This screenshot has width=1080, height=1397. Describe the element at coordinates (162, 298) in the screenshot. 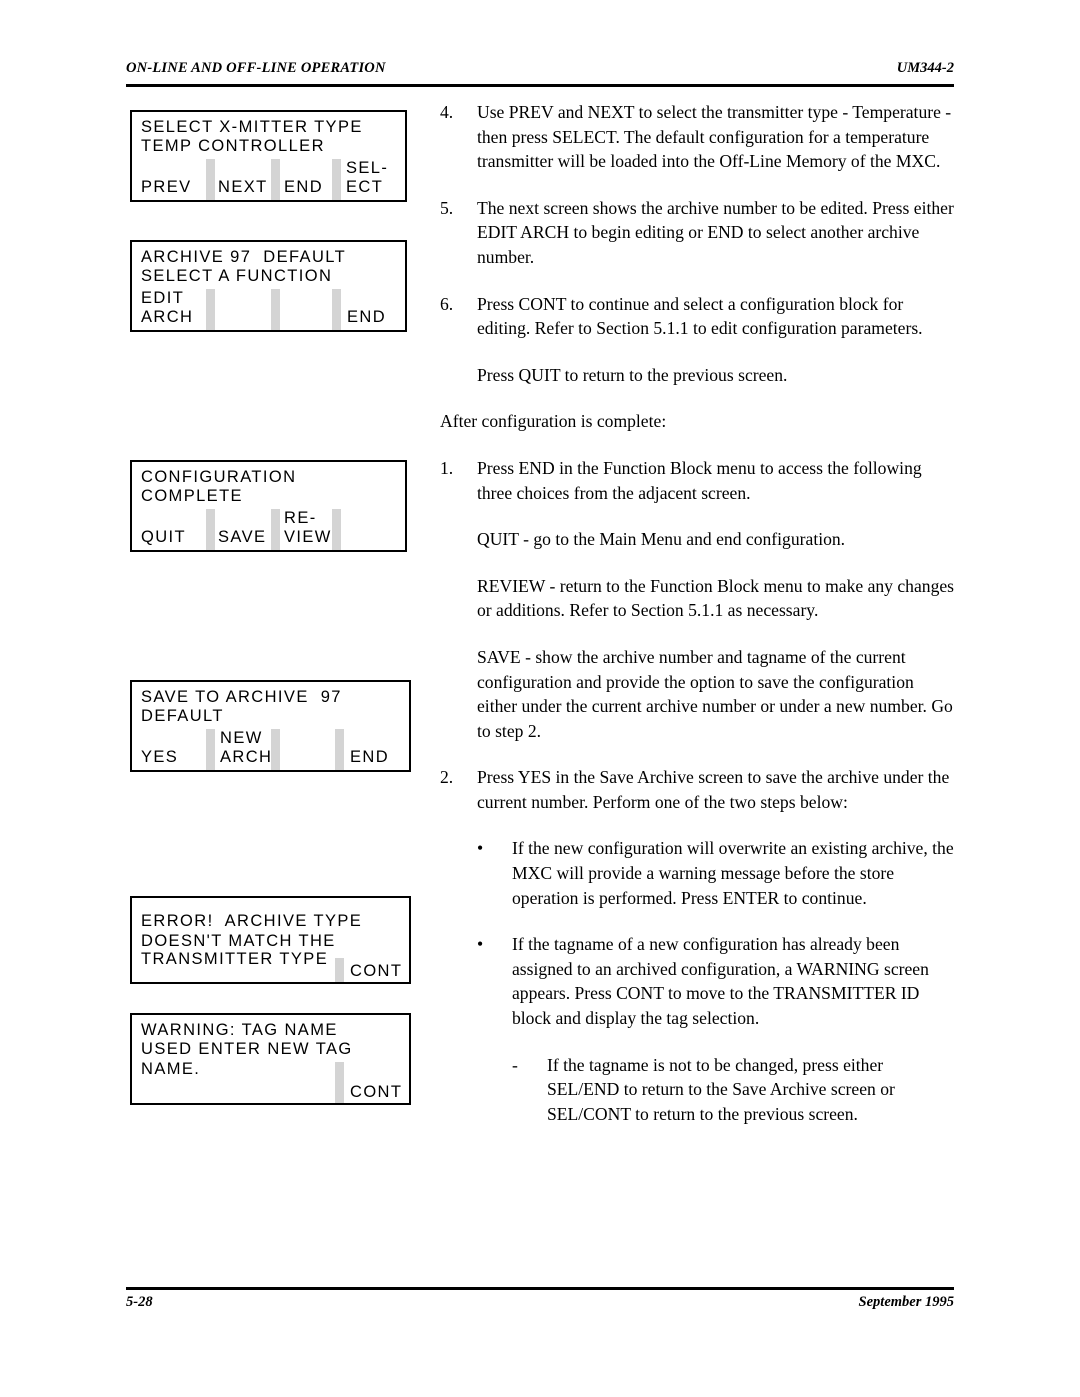

I see `softkey-edit-arch-line1: EDIT` at that location.